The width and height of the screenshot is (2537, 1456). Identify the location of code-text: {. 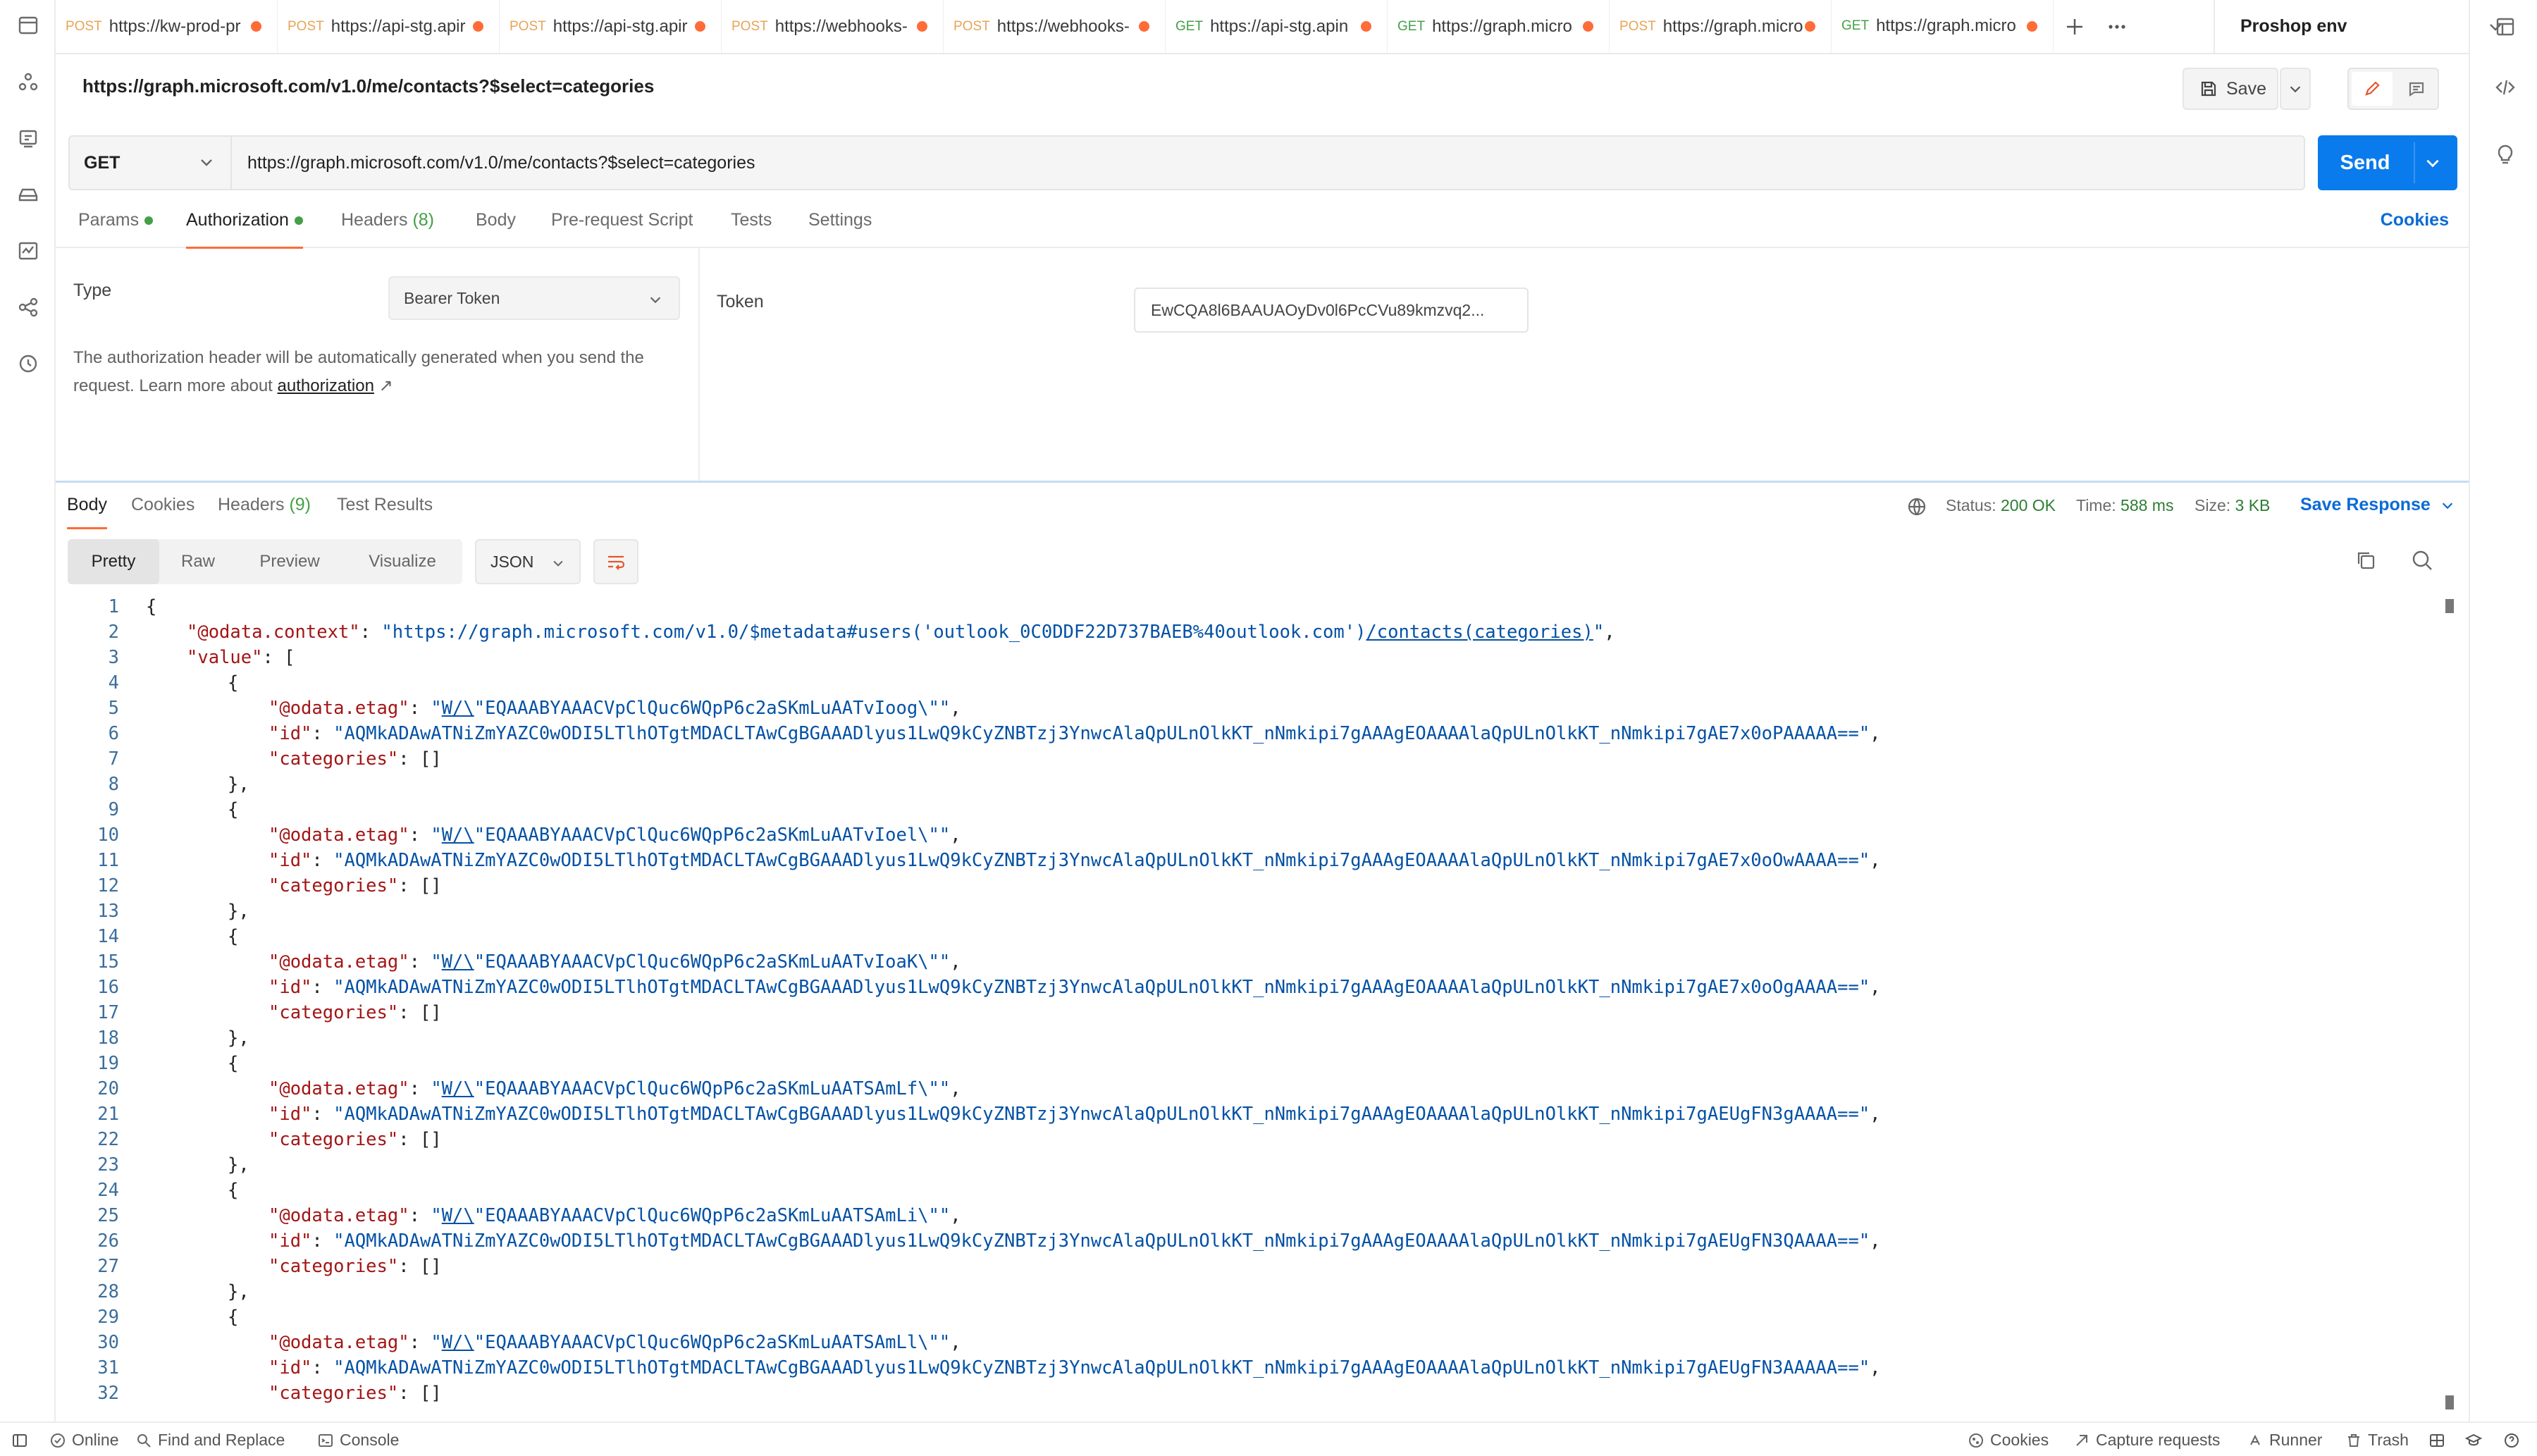
(233, 1318).